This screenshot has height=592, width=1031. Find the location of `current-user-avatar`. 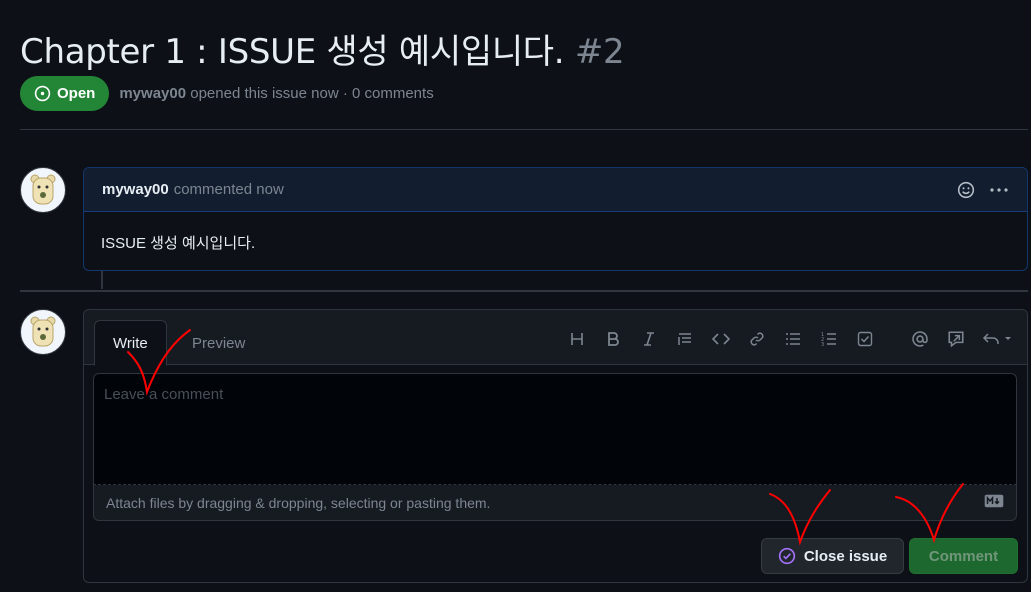

current-user-avatar is located at coordinates (43, 332).